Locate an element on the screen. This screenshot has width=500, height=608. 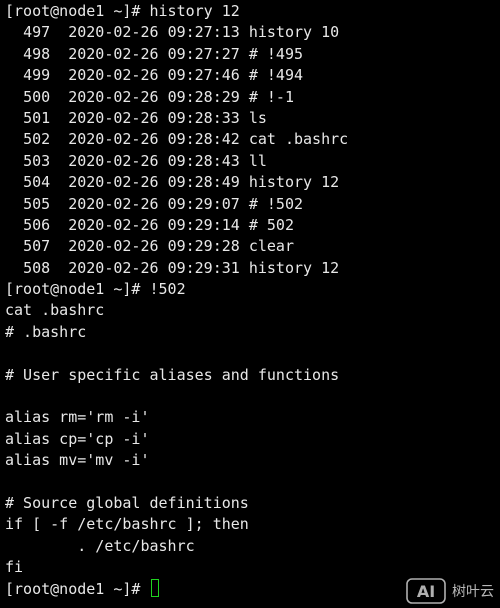
history-number: 508 is located at coordinates (37, 267).